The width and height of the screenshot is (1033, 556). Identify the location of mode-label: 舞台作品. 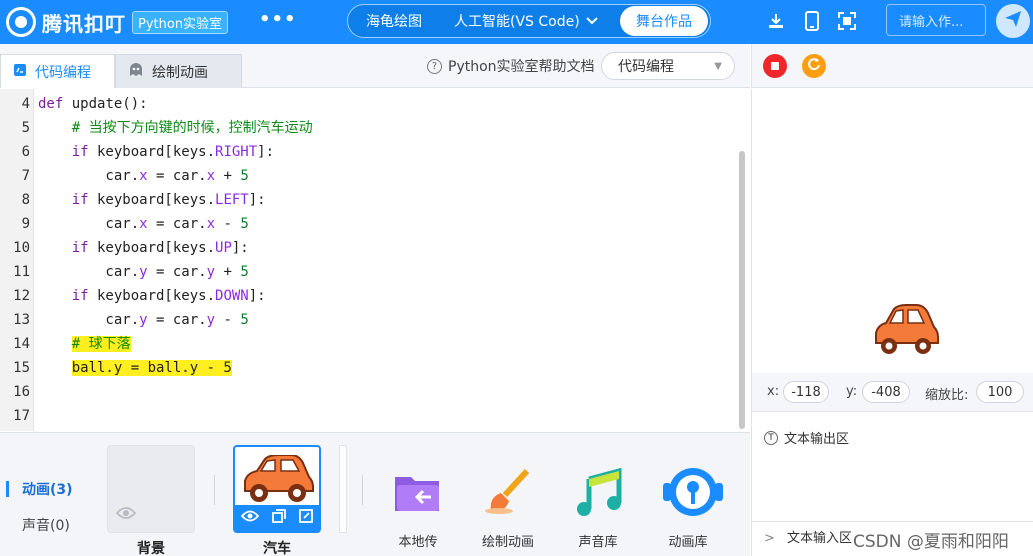
(664, 22).